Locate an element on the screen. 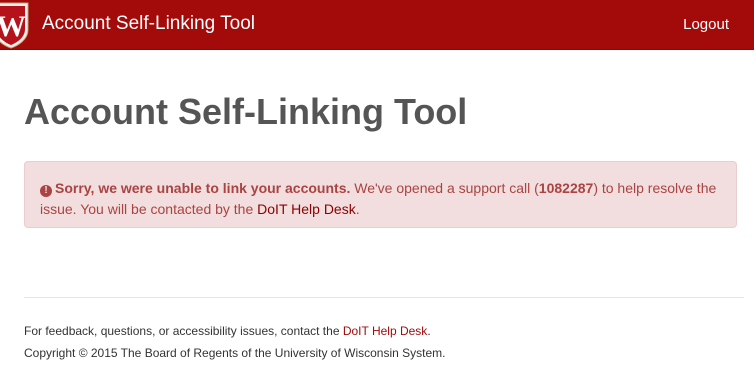 The image size is (754, 367). feedback-suffix: . is located at coordinates (429, 331).